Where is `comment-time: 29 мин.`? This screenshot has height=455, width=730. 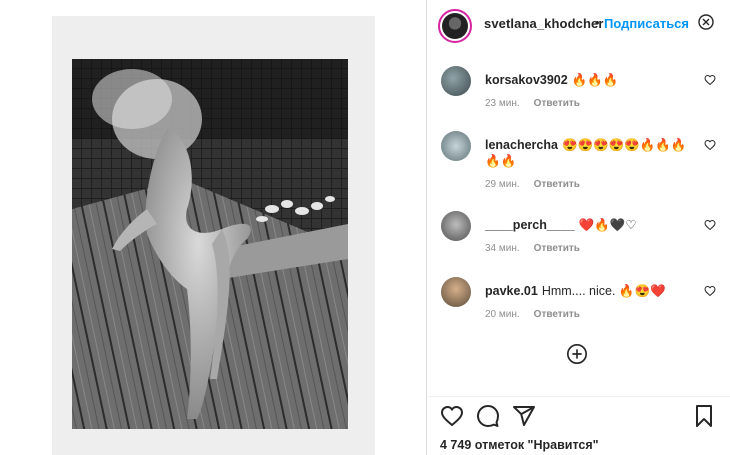
comment-time: 29 мин. is located at coordinates (502, 184).